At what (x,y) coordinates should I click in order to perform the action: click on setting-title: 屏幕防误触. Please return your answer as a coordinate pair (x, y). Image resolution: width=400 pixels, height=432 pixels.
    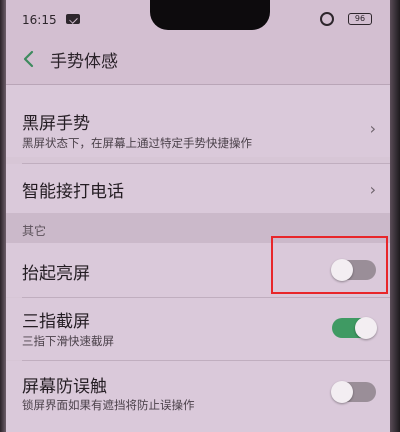
    Looking at the image, I should click on (64, 387).